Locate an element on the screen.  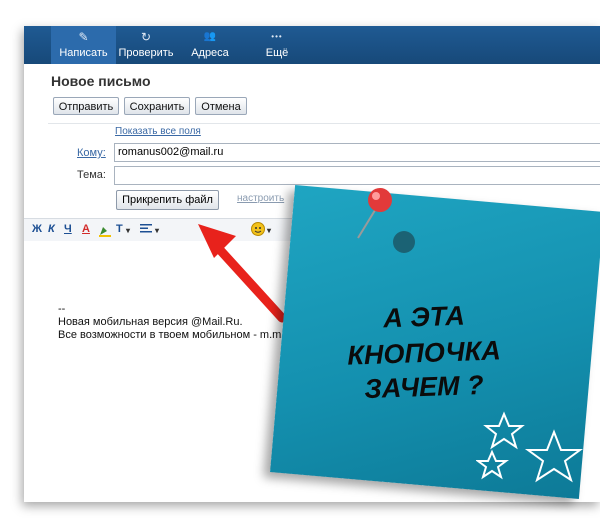
note-line-1: А ЭТА is located at coordinates (424, 317).